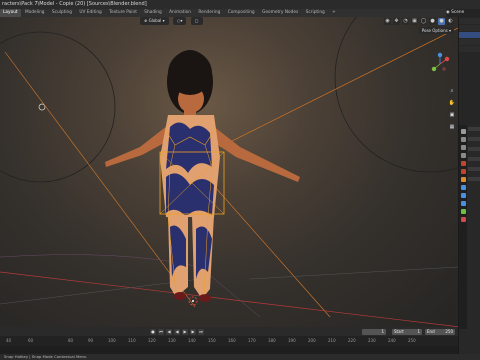 The height and width of the screenshot is (360, 480). What do you see at coordinates (469, 71) in the screenshot?
I see `outliner` at bounding box center [469, 71].